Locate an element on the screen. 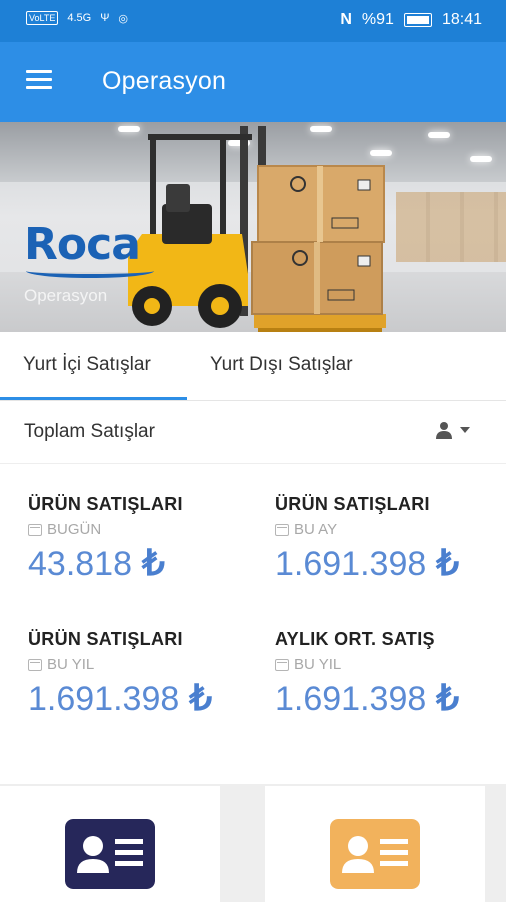 The width and height of the screenshot is (506, 902). status-left-icons: VoLTE 4.5G Ψ ◎ is located at coordinates (77, 18).